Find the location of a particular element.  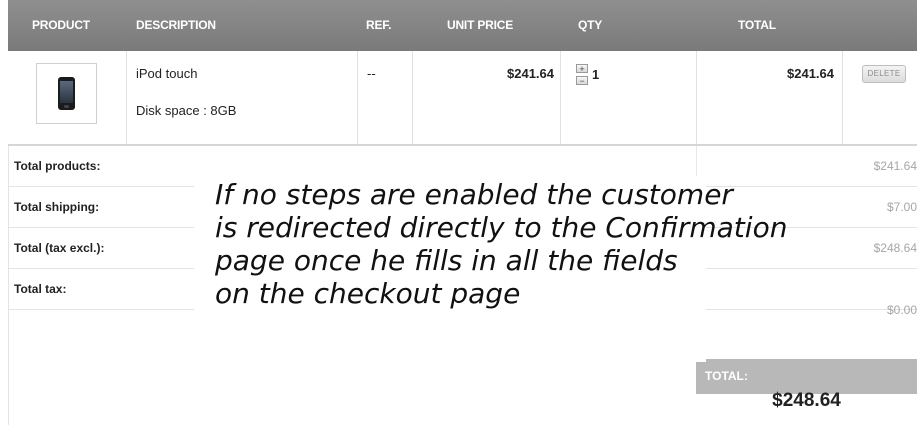

grand-total-label: TOTAL: is located at coordinates (806, 376).